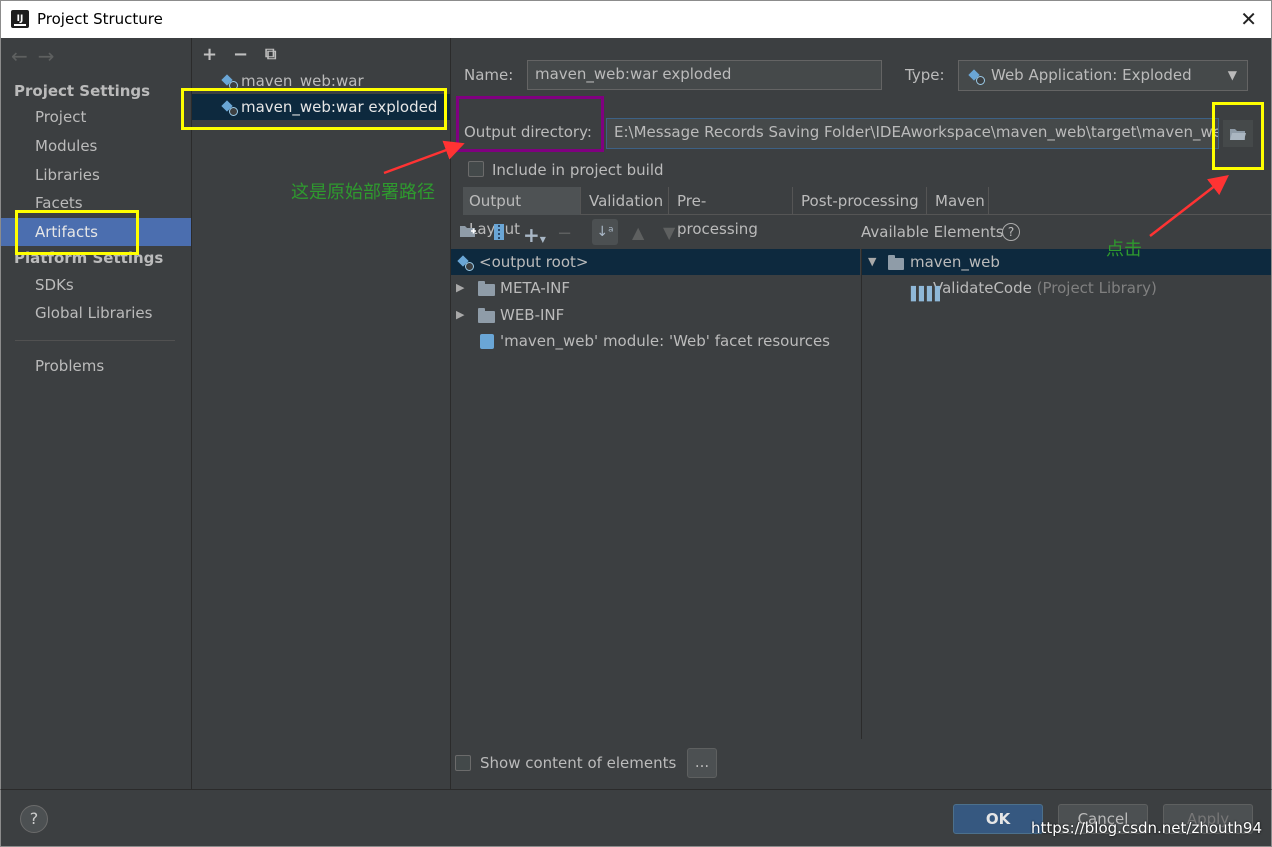  Describe the element at coordinates (1124, 249) in the screenshot. I see `annotation-click: 点击` at that location.